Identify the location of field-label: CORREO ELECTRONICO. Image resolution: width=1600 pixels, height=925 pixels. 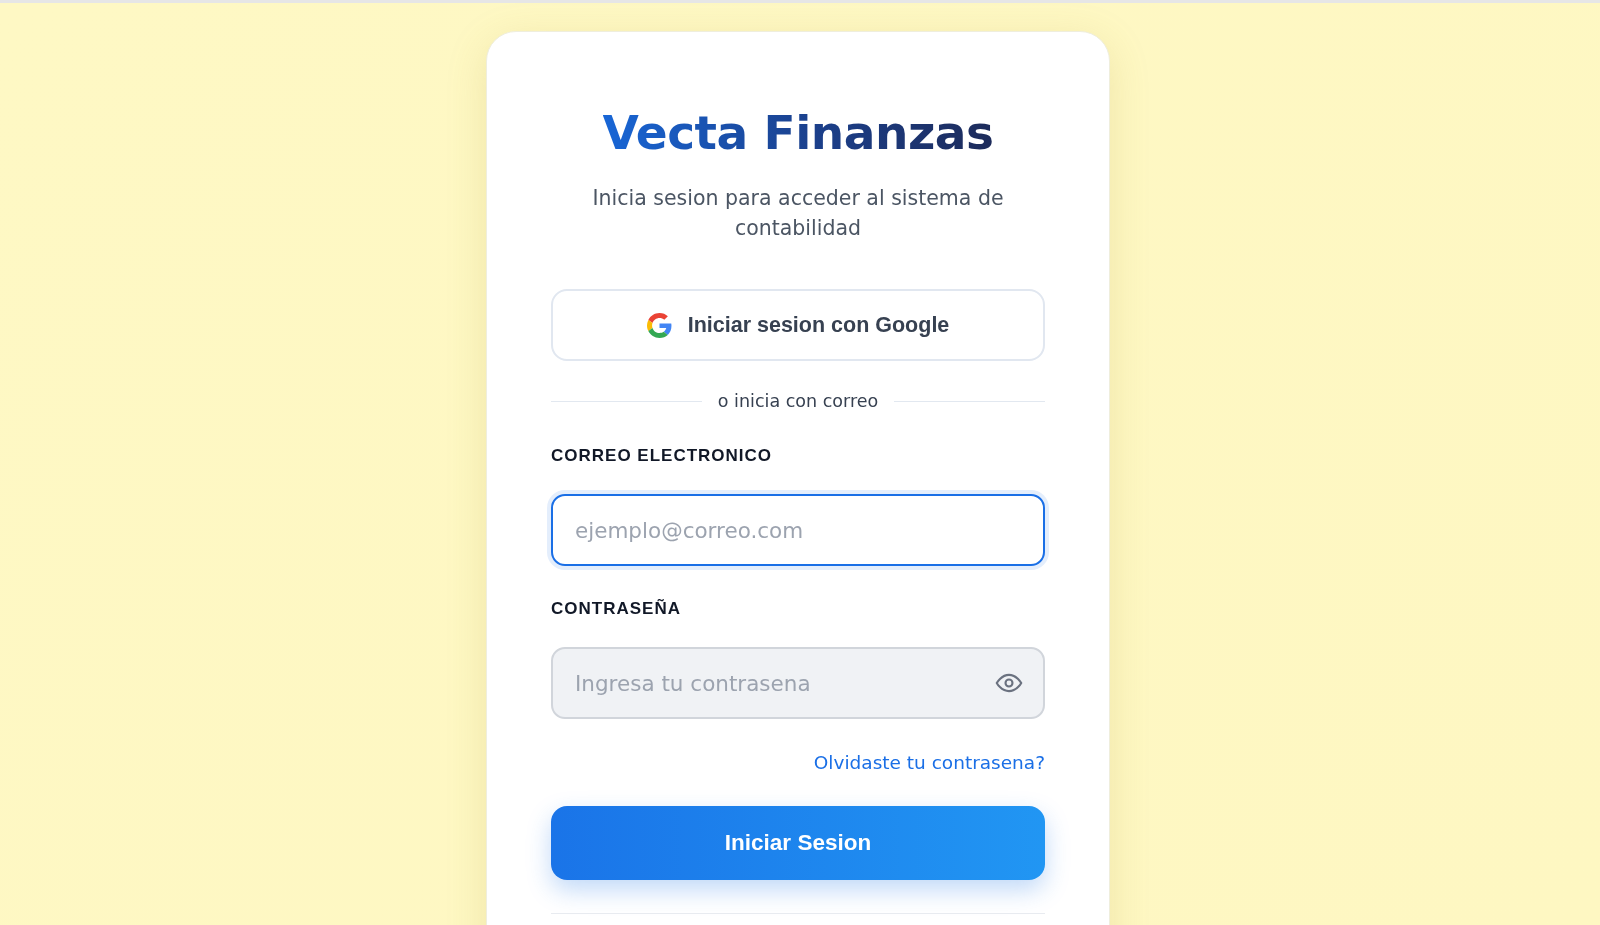
(662, 456).